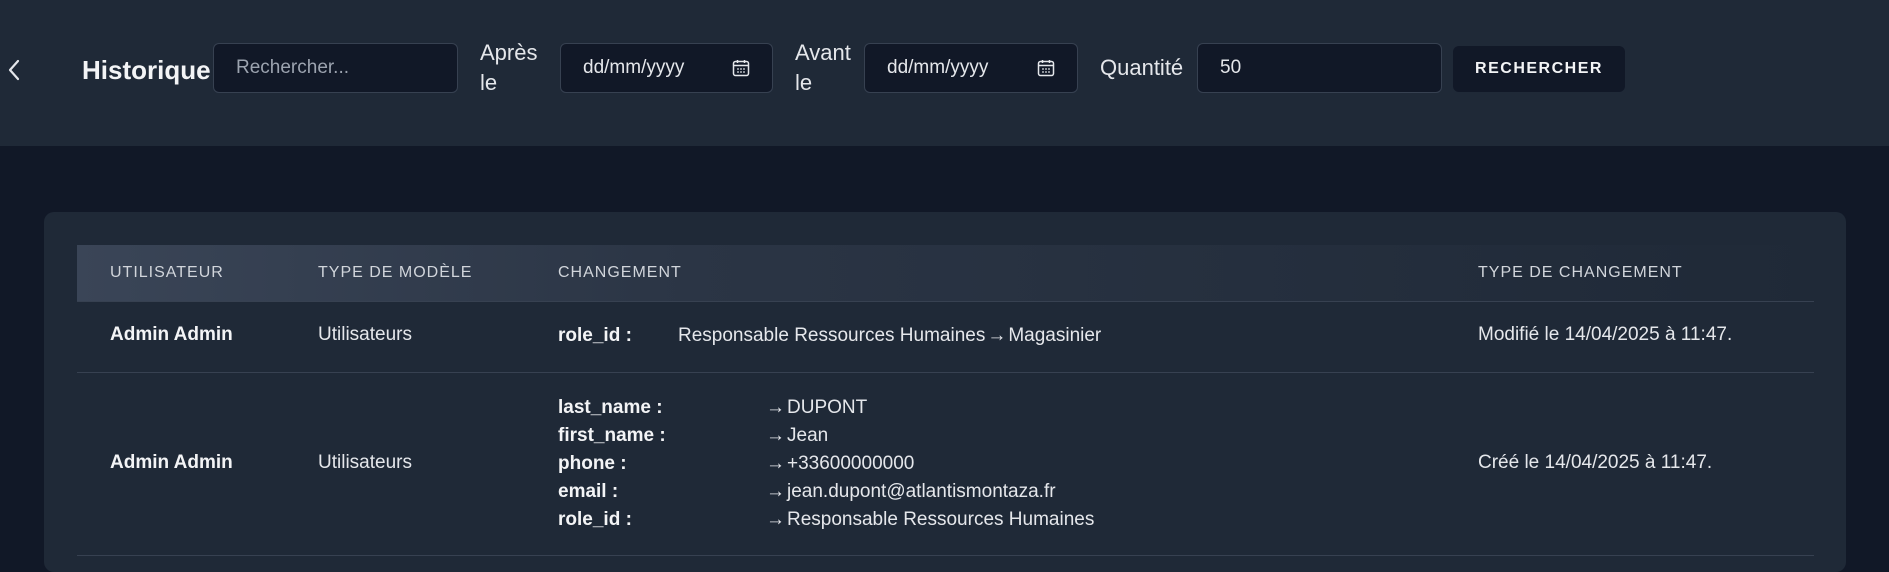 This screenshot has height=572, width=1889. Describe the element at coordinates (167, 272) in the screenshot. I see `column-header-user: UTILISATEUR` at that location.